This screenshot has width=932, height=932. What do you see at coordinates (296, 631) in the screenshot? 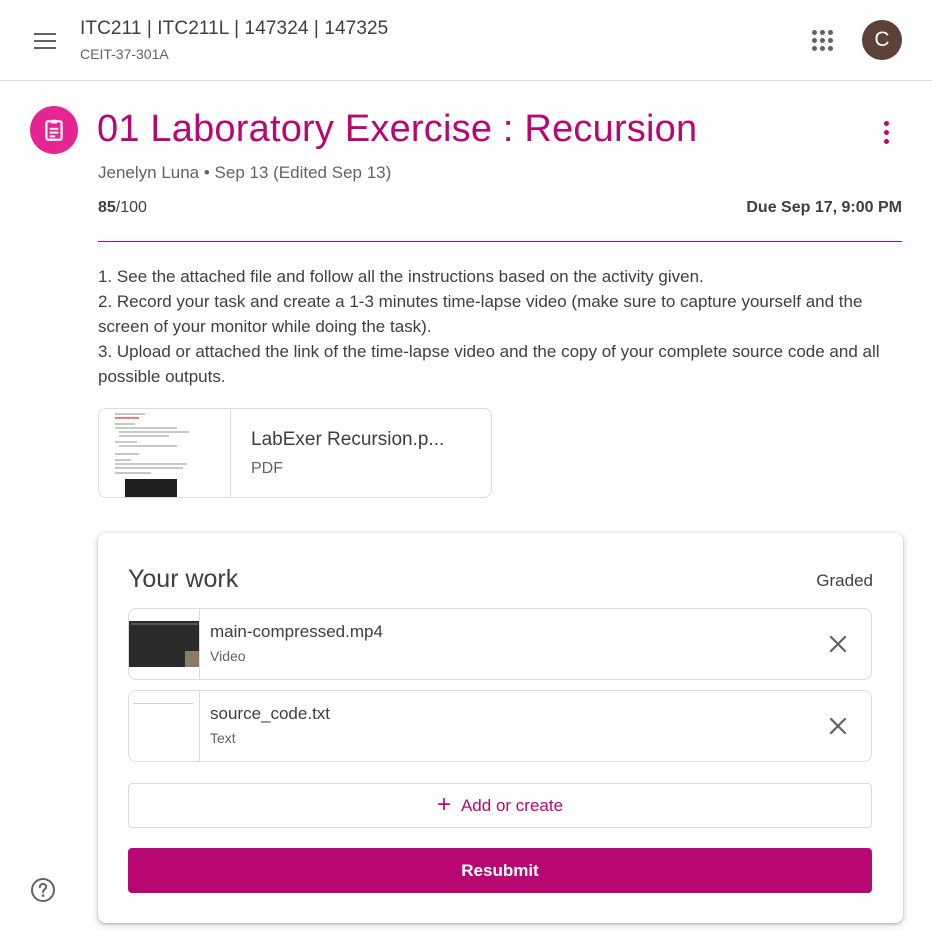
I see `file-name: main-compressed.mp4` at bounding box center [296, 631].